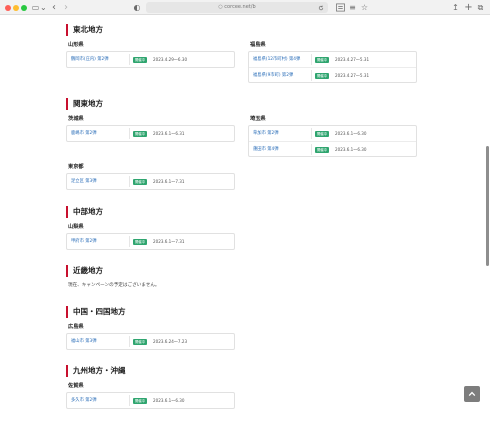 This screenshot has width=490, height=422. I want to click on chevron-down-icon: ⌄, so click(43, 7).